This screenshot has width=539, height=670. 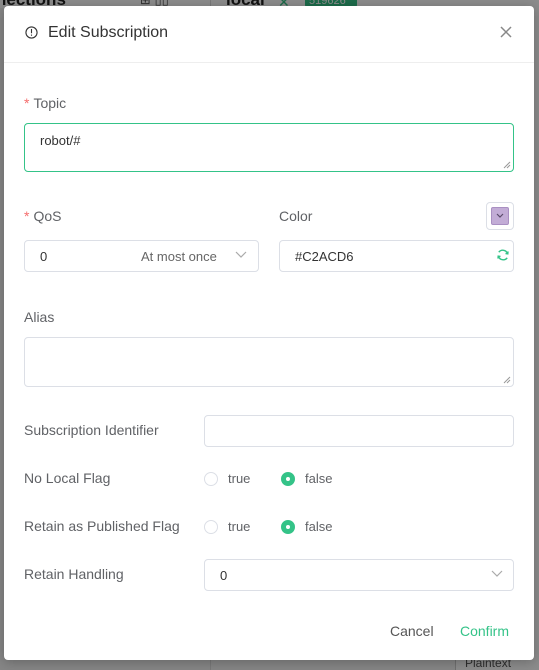 I want to click on alias-input, so click(x=269, y=362).